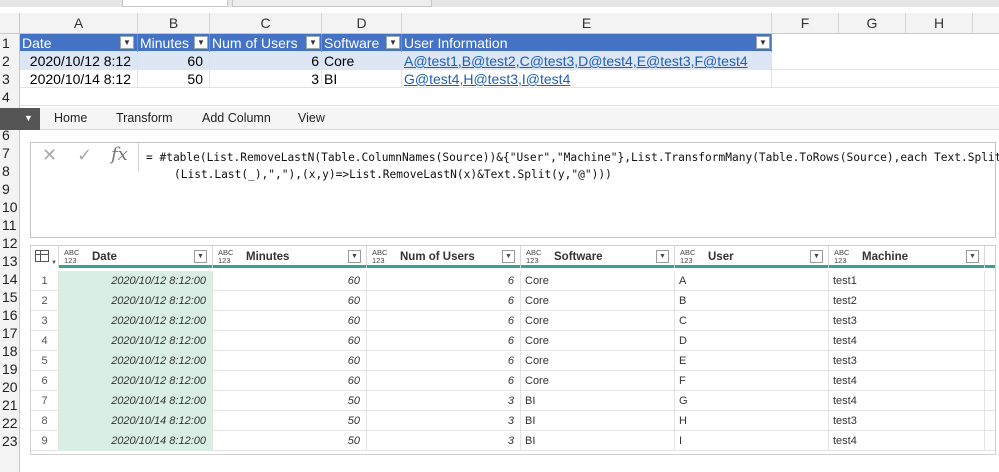 The width and height of the screenshot is (999, 472). What do you see at coordinates (45, 441) in the screenshot?
I see `row-index: 9` at bounding box center [45, 441].